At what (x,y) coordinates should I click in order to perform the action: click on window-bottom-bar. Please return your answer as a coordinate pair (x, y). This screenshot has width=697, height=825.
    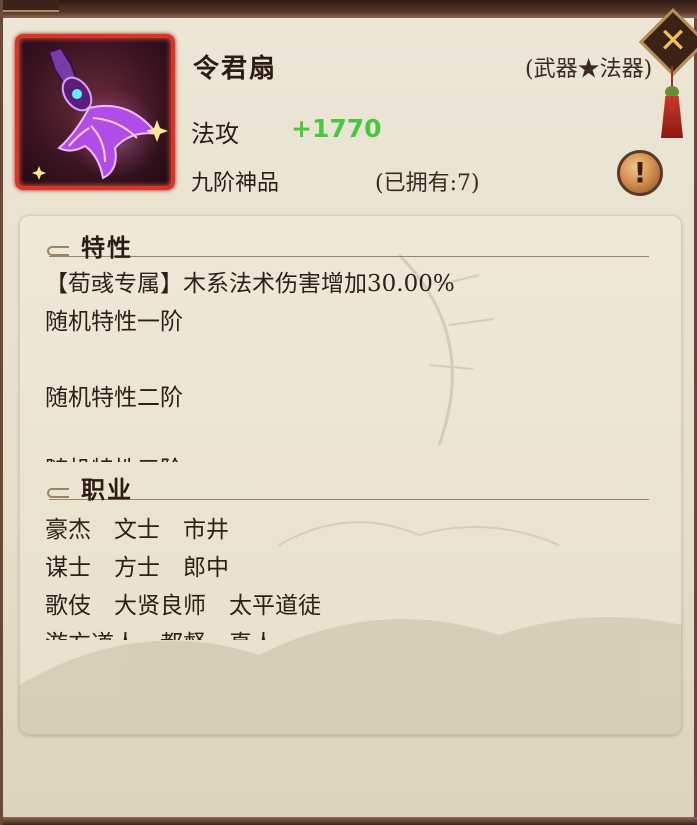
    Looking at the image, I should click on (350, 821).